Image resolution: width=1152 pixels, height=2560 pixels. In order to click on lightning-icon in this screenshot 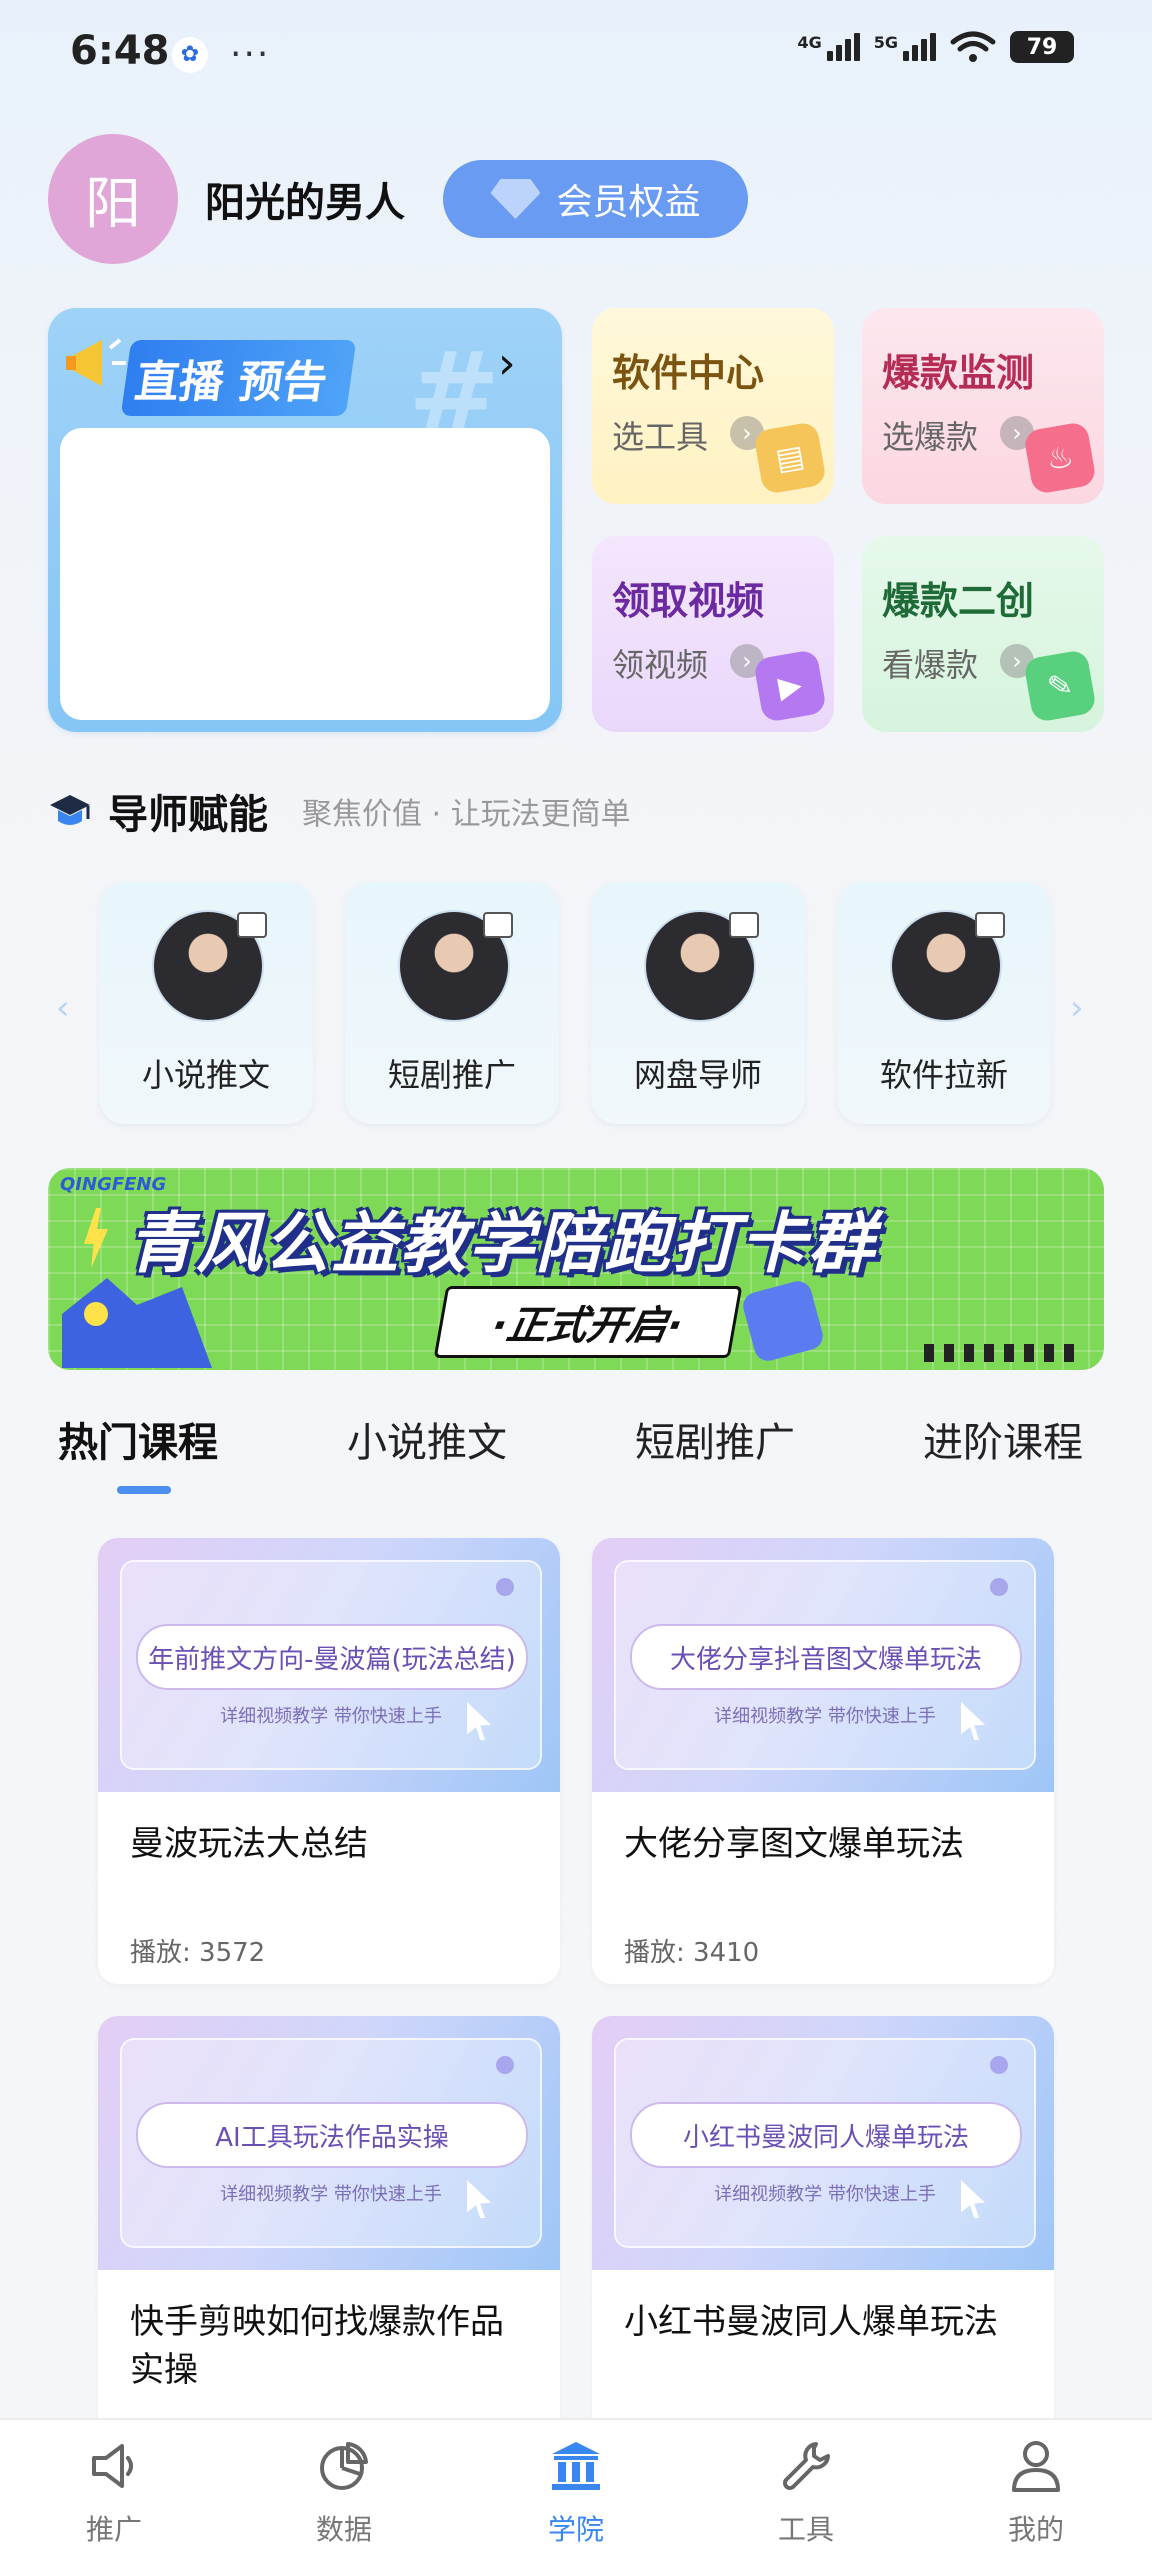, I will do `click(96, 1238)`.